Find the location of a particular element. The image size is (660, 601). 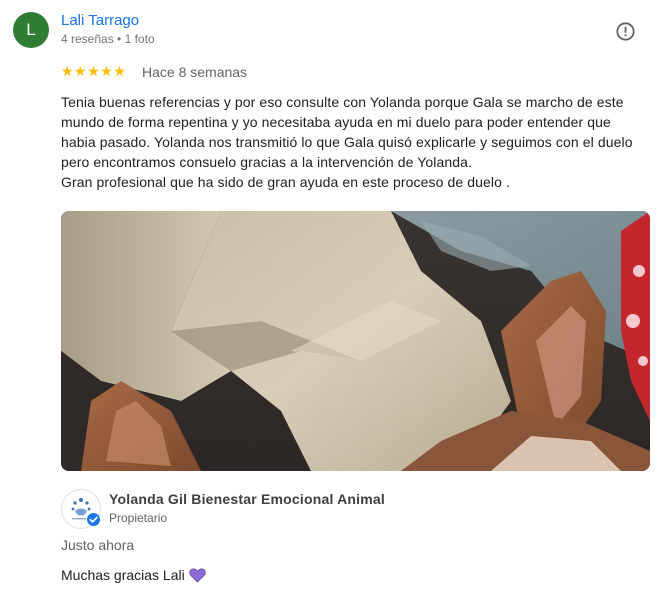

purple-heart-icon is located at coordinates (197, 575).